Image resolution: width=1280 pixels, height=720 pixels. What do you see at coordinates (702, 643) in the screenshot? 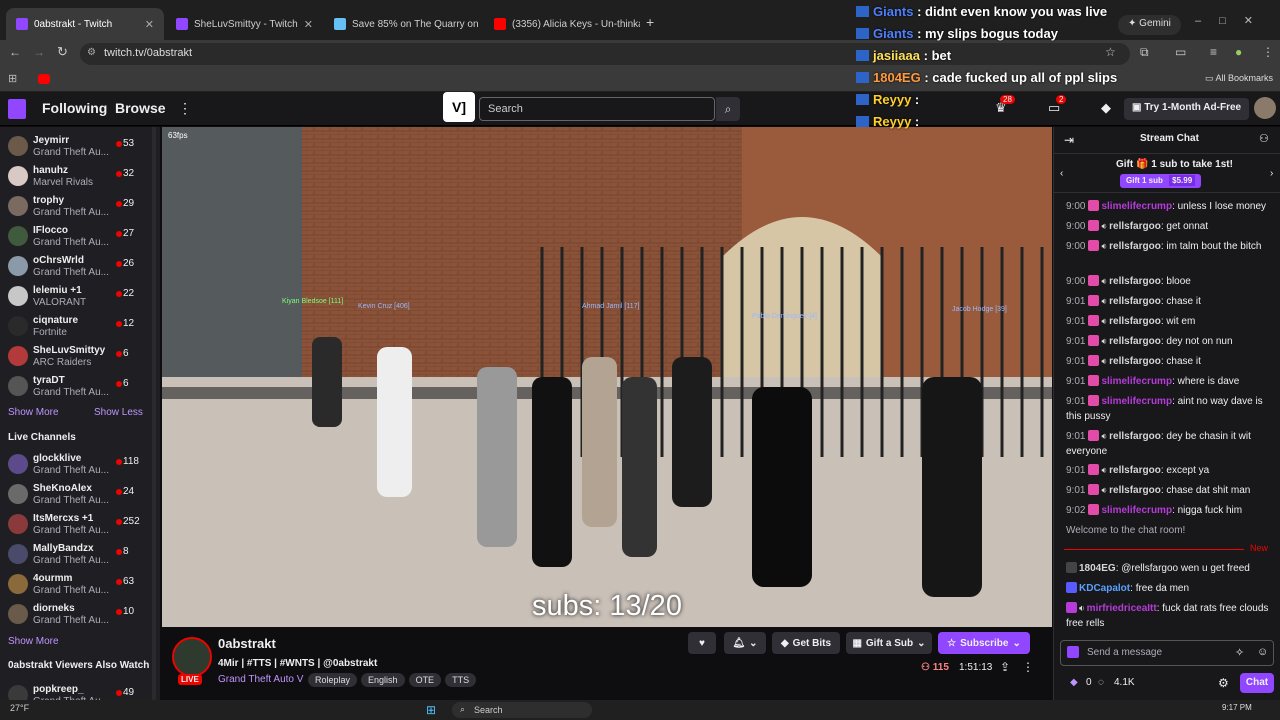
I see `follow-heart-button: ♥` at bounding box center [702, 643].